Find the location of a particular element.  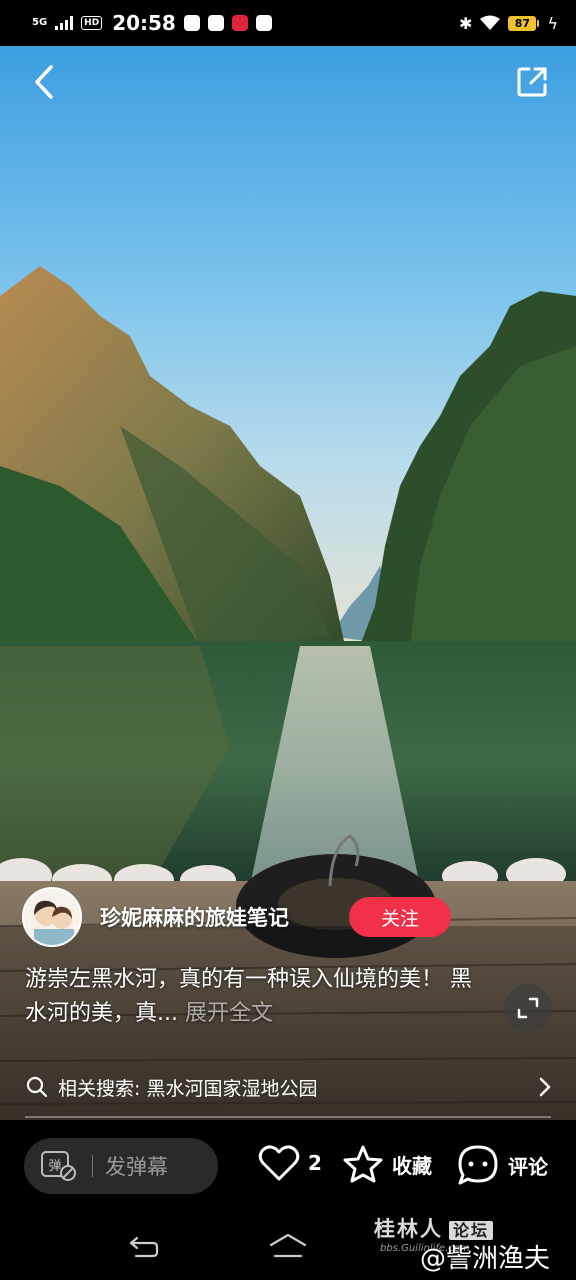

danmu-placeholder: 发弹幕 is located at coordinates (136, 1167).